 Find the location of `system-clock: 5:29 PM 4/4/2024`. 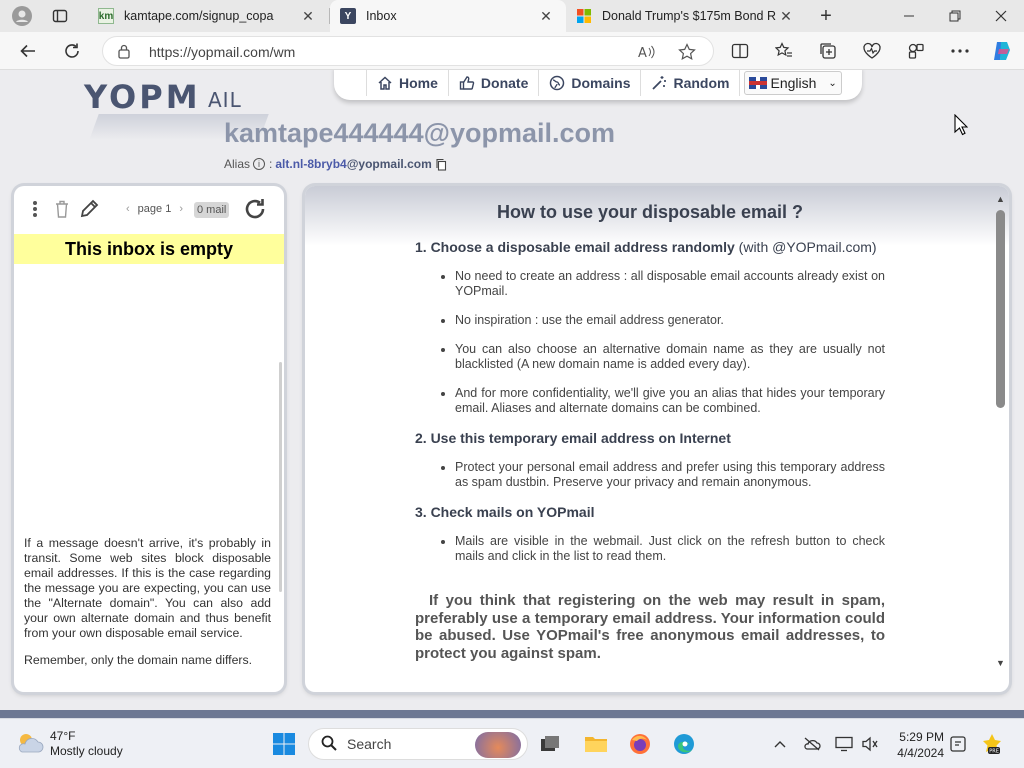

system-clock: 5:29 PM 4/4/2024 is located at coordinates (916, 745).